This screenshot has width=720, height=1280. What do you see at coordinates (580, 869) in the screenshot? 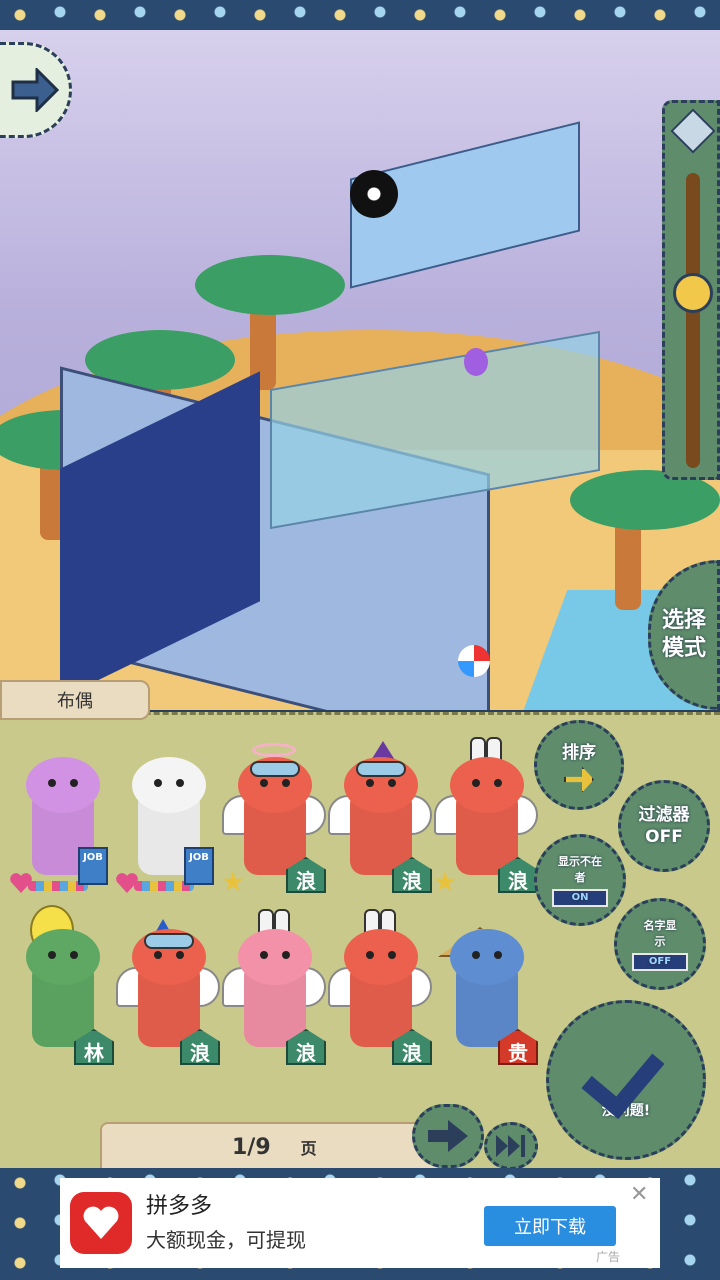
I see `show-absent-label: 显示不在者` at bounding box center [580, 869].